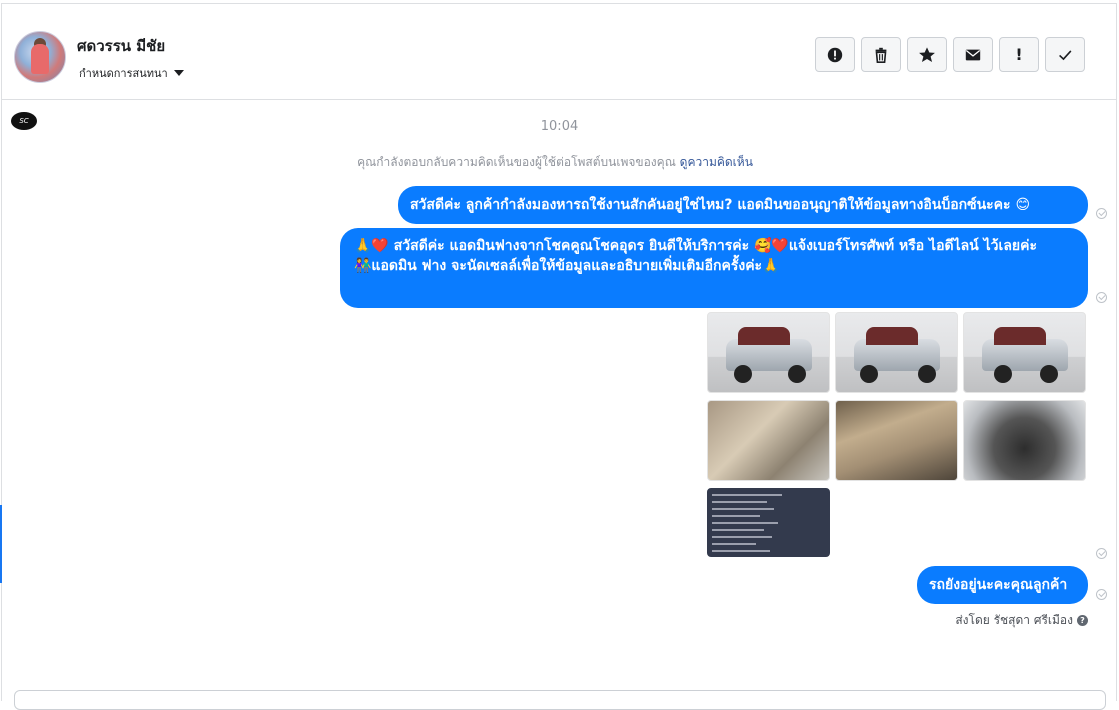 The image size is (1119, 710). Describe the element at coordinates (1002, 585) in the screenshot. I see `message-bubble: รถยังอยู่นะคะคุณลูกค้า` at that location.